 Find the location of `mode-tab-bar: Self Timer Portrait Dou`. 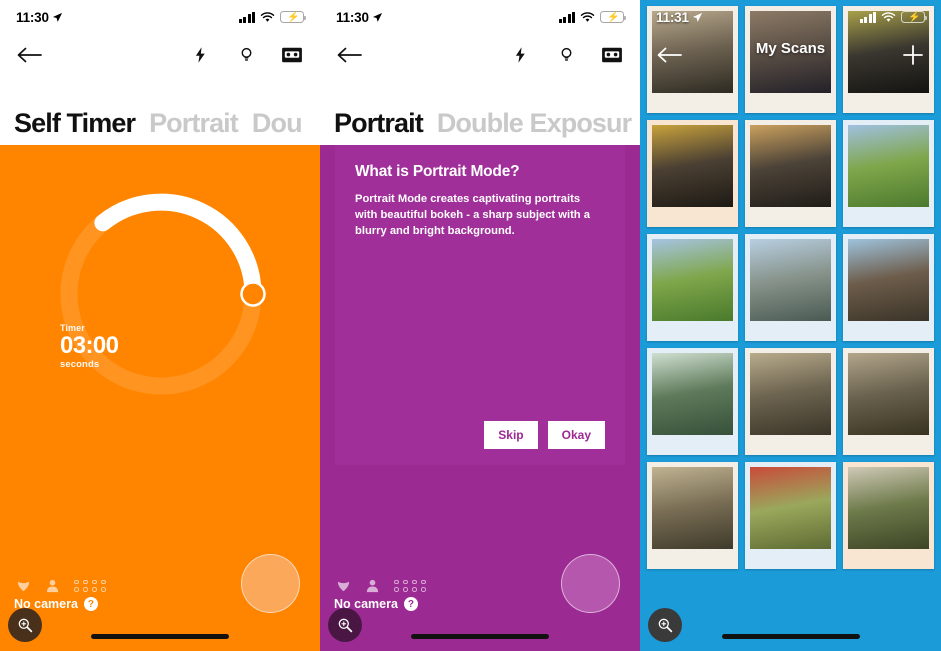

mode-tab-bar: Self Timer Portrait Dou is located at coordinates (160, 123).